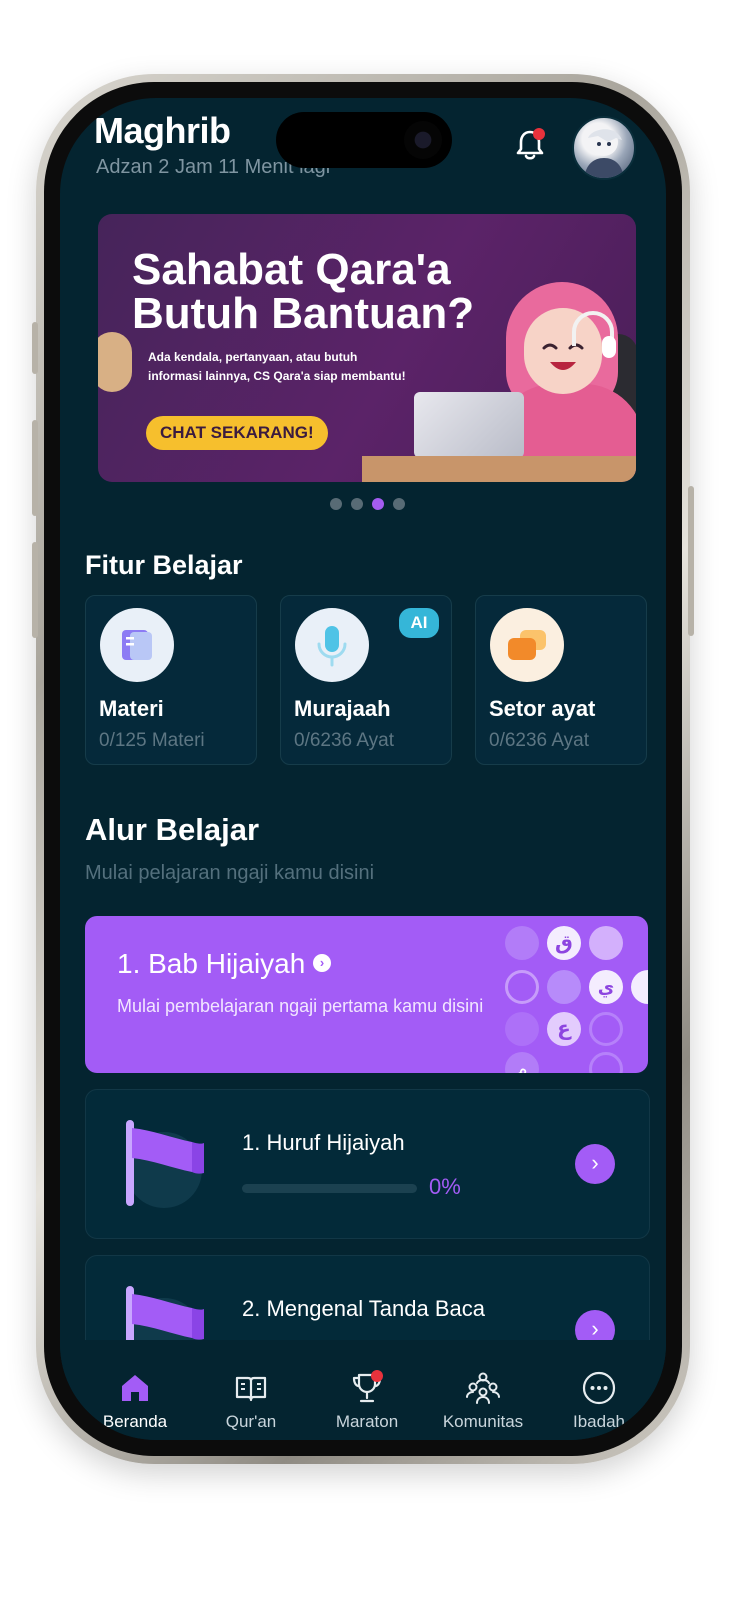 The image size is (756, 1610). I want to click on nav-quran: Qur'an, so click(251, 1386).